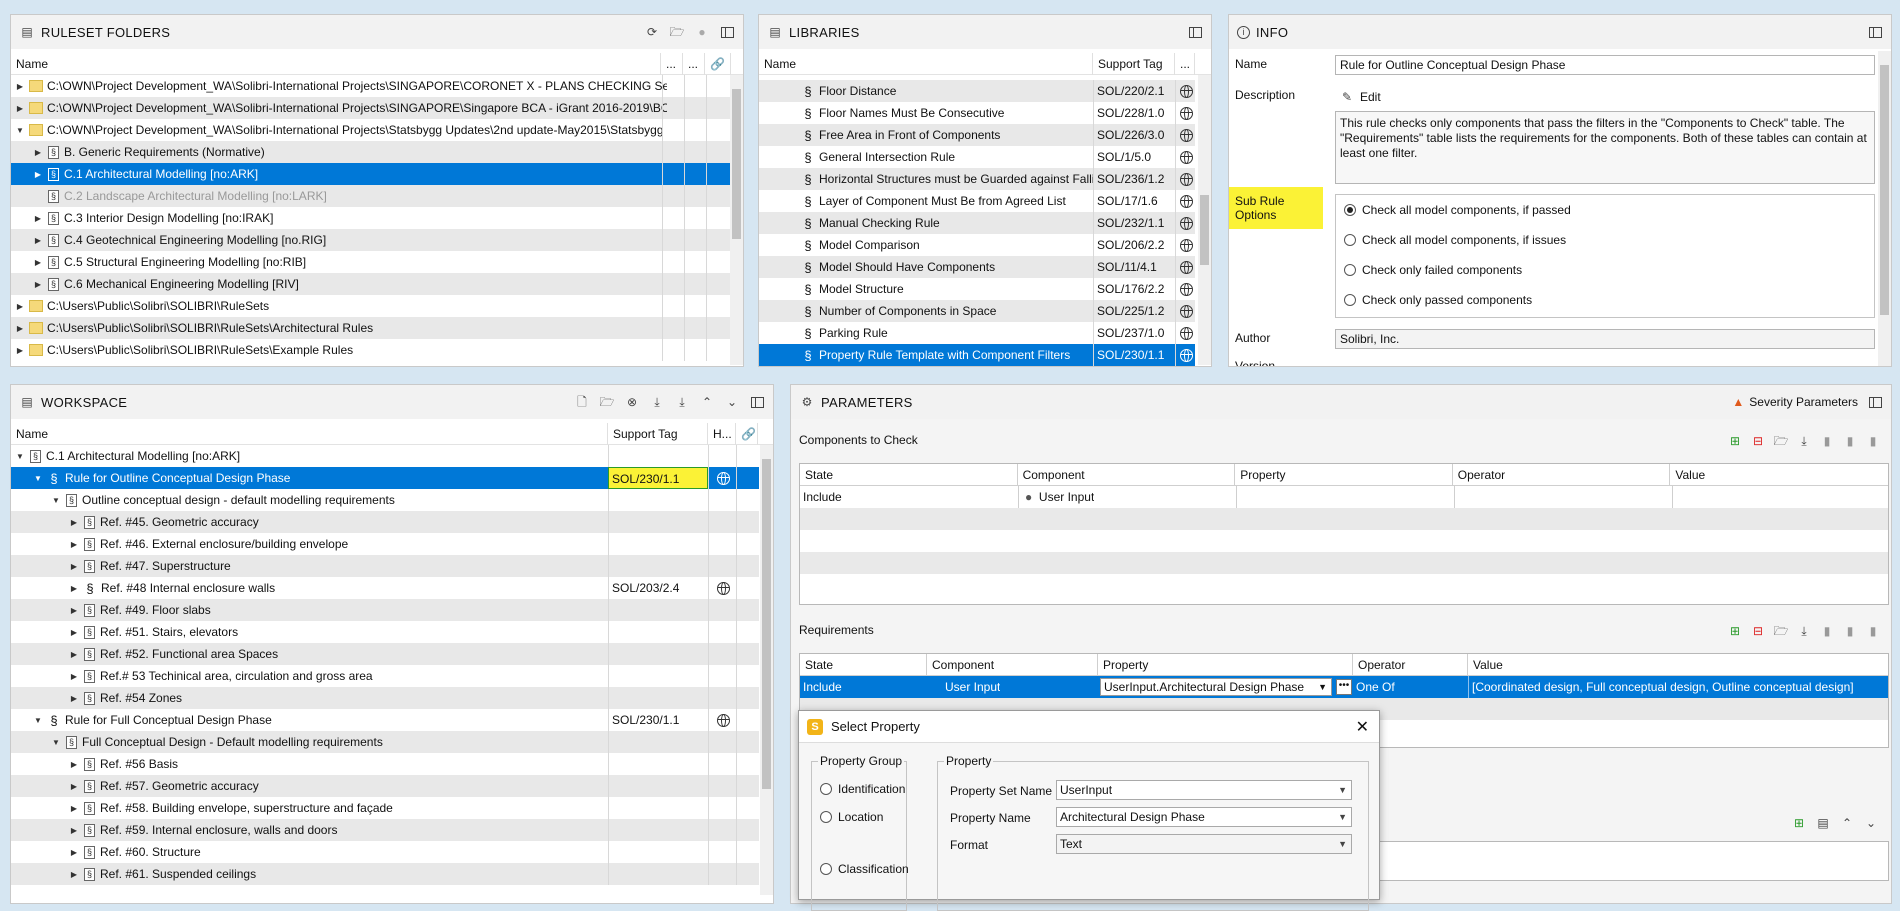  Describe the element at coordinates (1204, 220) in the screenshot. I see `libraries-scrollbar` at that location.